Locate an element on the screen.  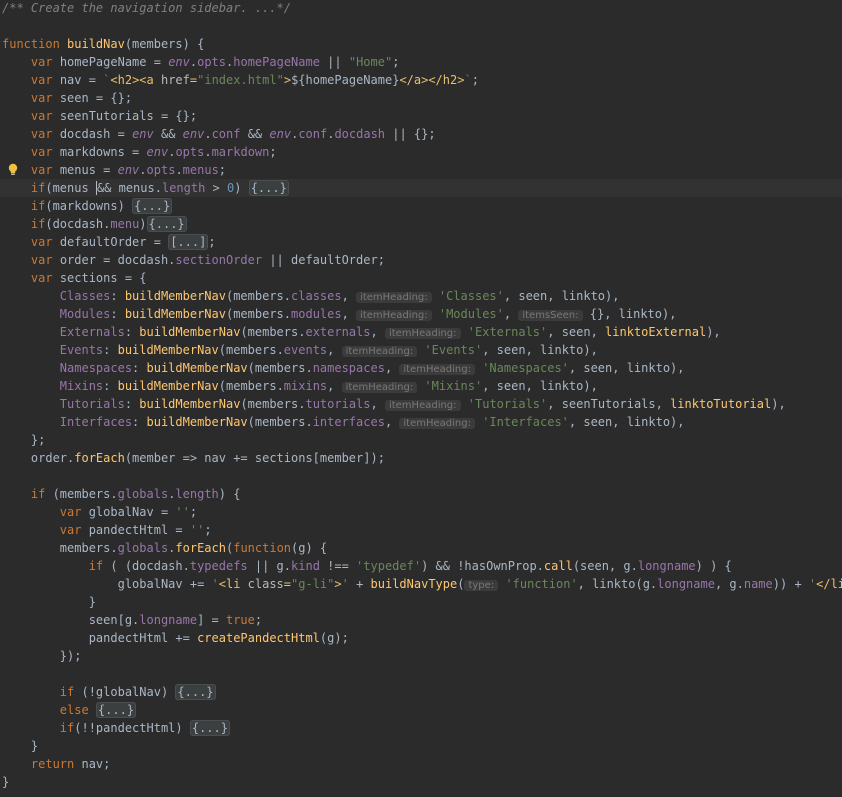
code-text: (markdowns) is located at coordinates (89, 206).